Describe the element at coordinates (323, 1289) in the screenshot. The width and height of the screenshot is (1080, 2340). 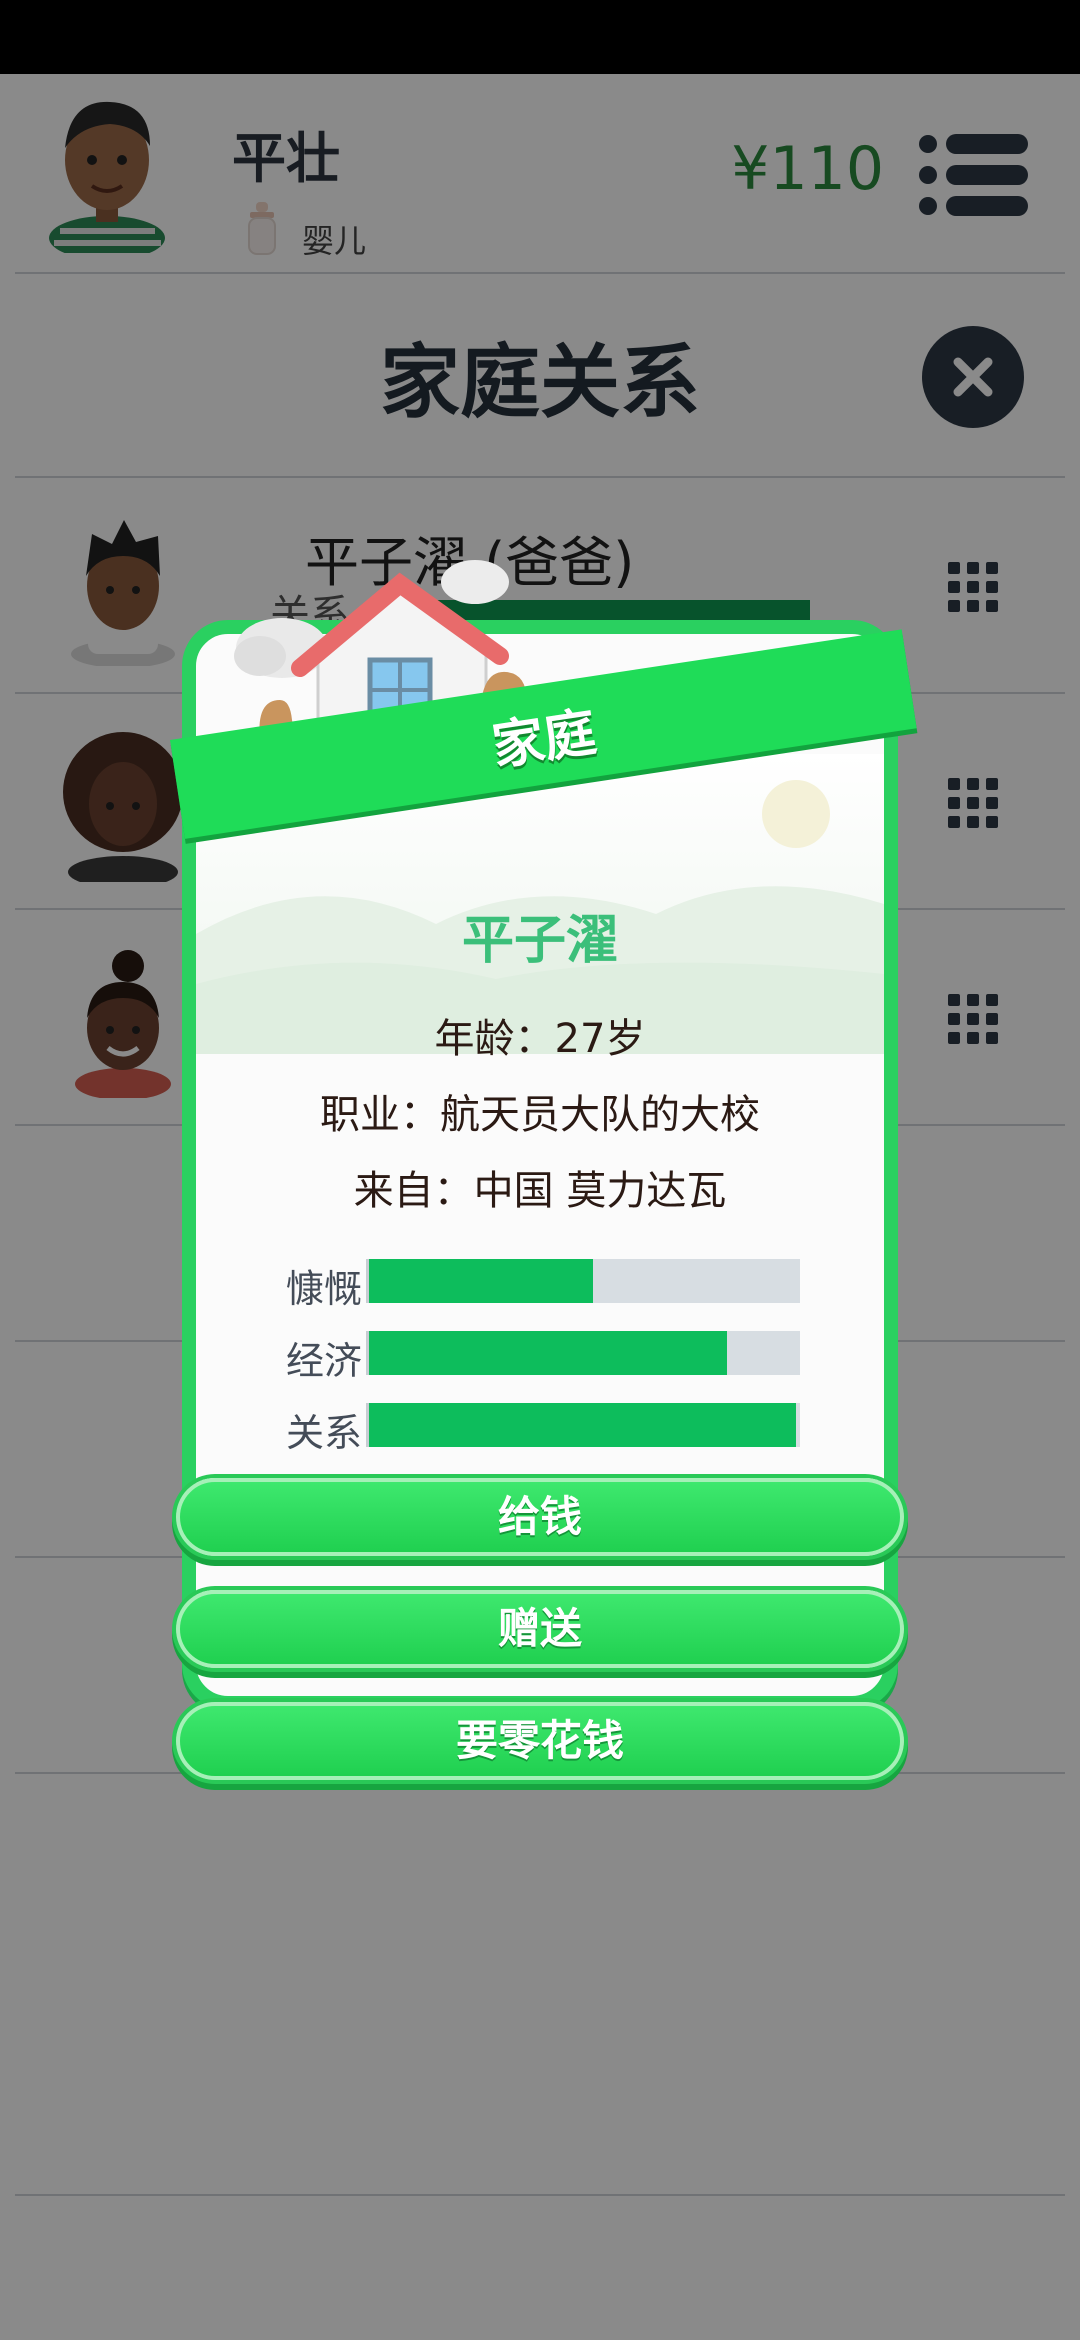
I see `stat-label-generosity: 慷慨` at that location.